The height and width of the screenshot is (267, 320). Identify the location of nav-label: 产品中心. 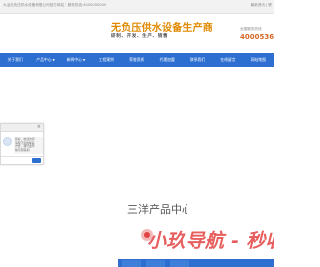
(44, 59).